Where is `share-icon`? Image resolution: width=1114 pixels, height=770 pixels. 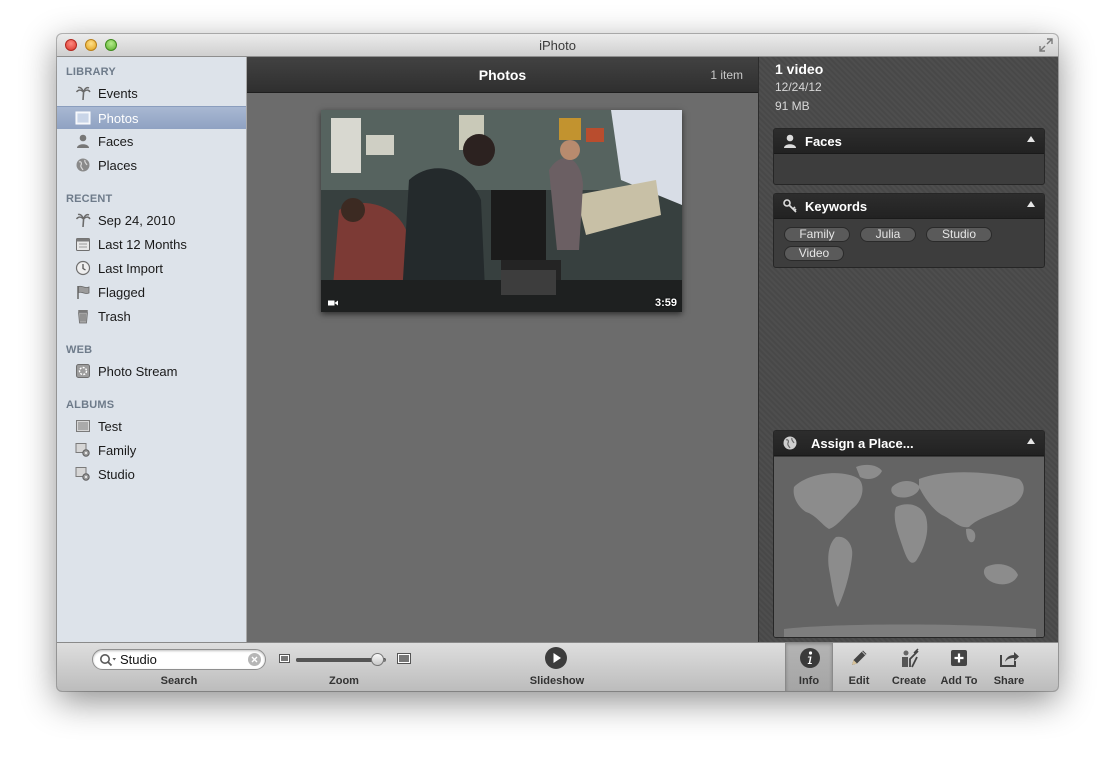
share-icon is located at coordinates (1009, 659).